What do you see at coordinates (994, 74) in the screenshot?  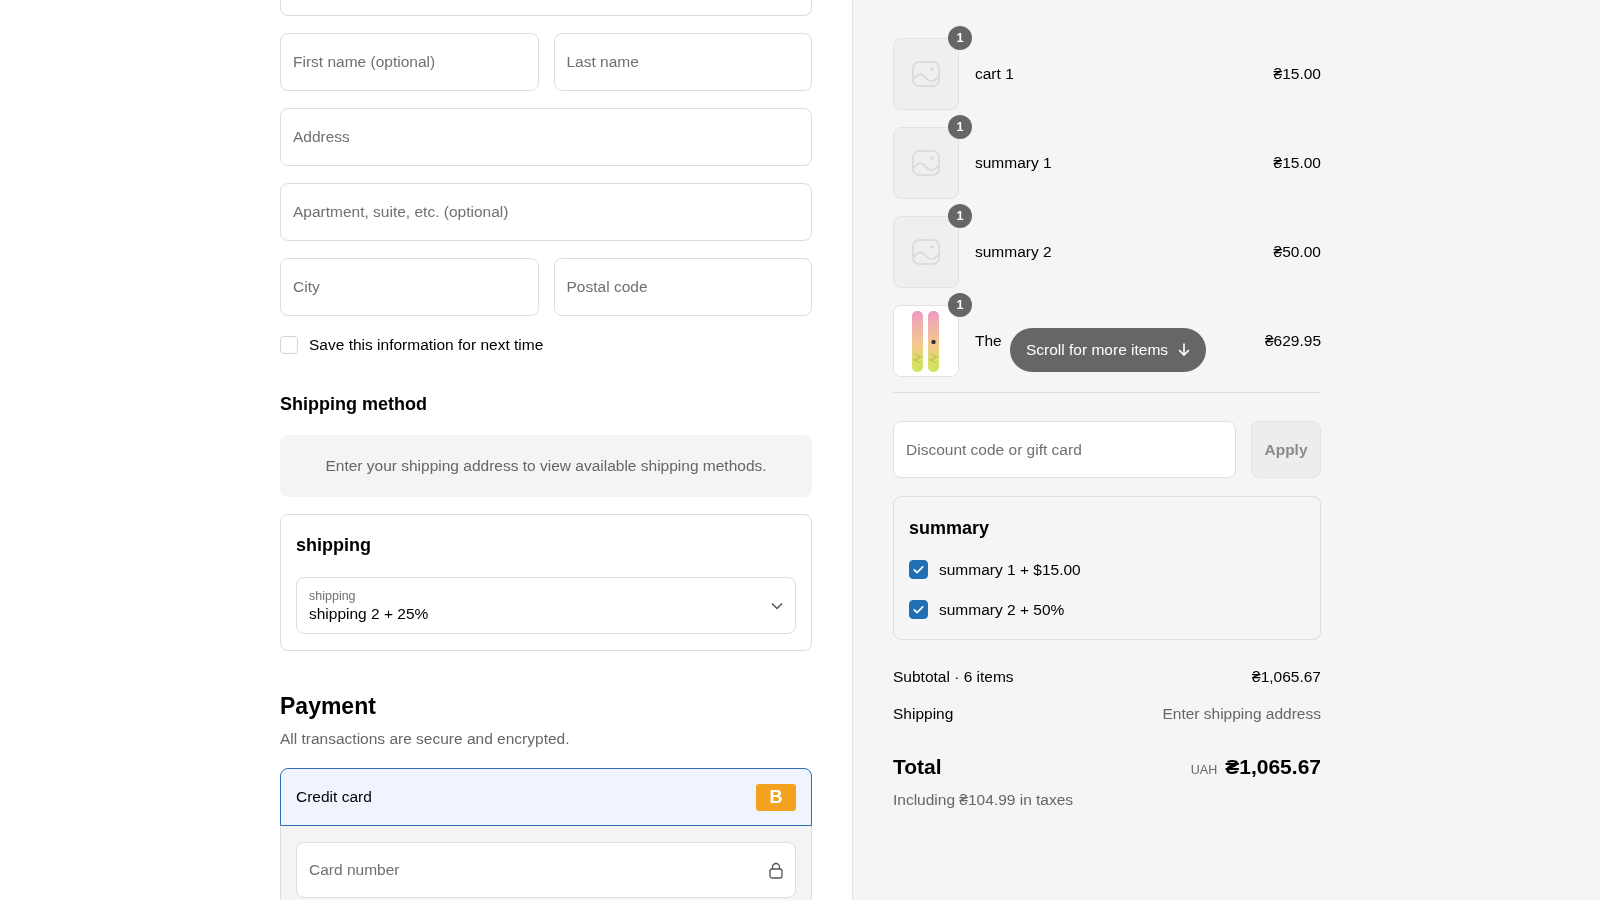 I see `item-name: cart 1` at bounding box center [994, 74].